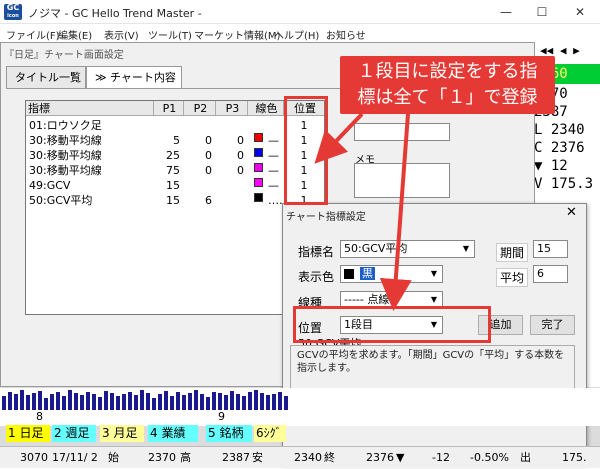  I want to click on highlight-position-field, so click(392, 324).